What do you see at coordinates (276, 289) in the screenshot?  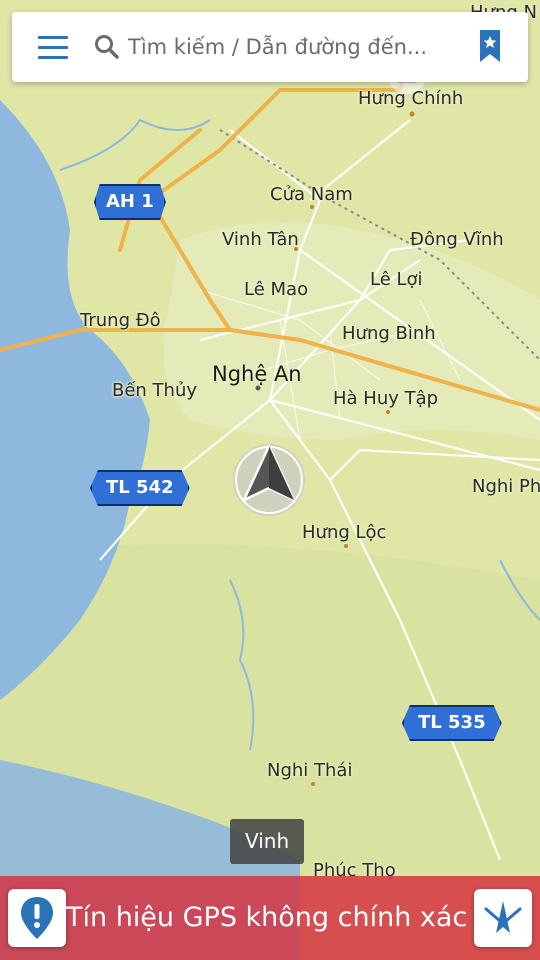 I see `place-label: Lê Mao` at bounding box center [276, 289].